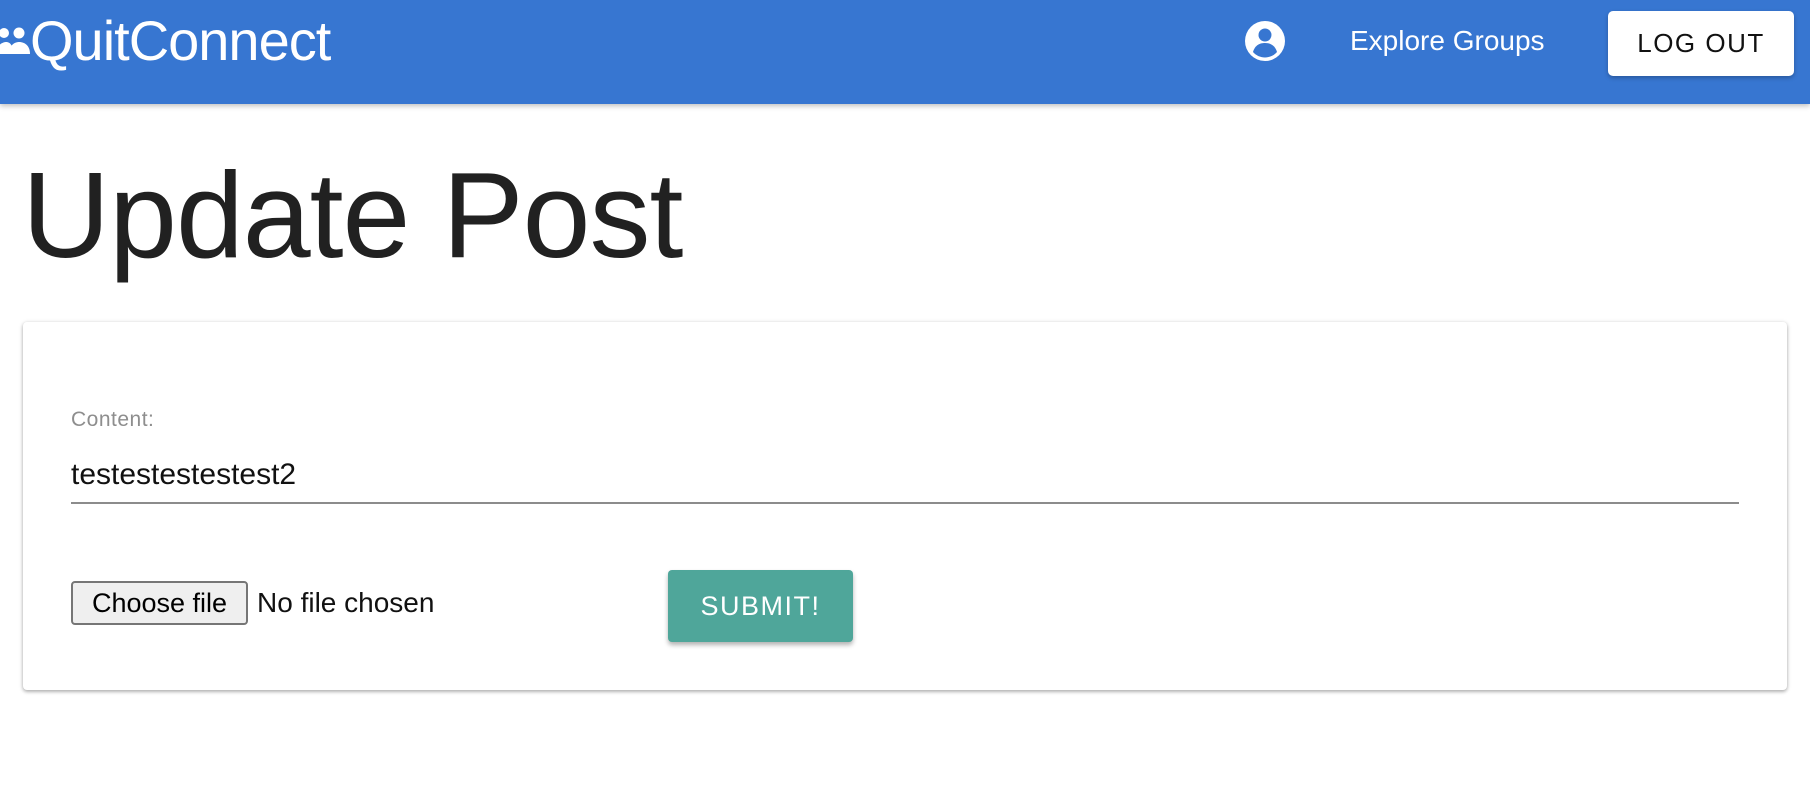  What do you see at coordinates (905, 52) in the screenshot?
I see `app-bar: QuitConnect Explore Groups LOG OUT` at bounding box center [905, 52].